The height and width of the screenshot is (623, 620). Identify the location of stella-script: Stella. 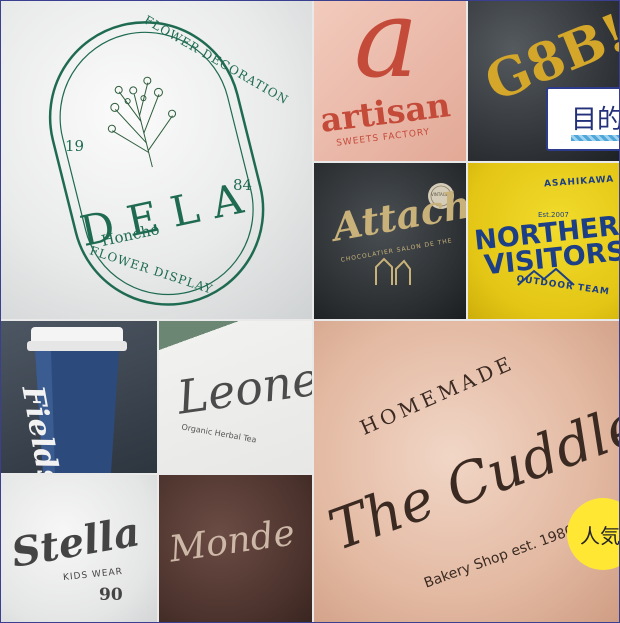
(75, 542).